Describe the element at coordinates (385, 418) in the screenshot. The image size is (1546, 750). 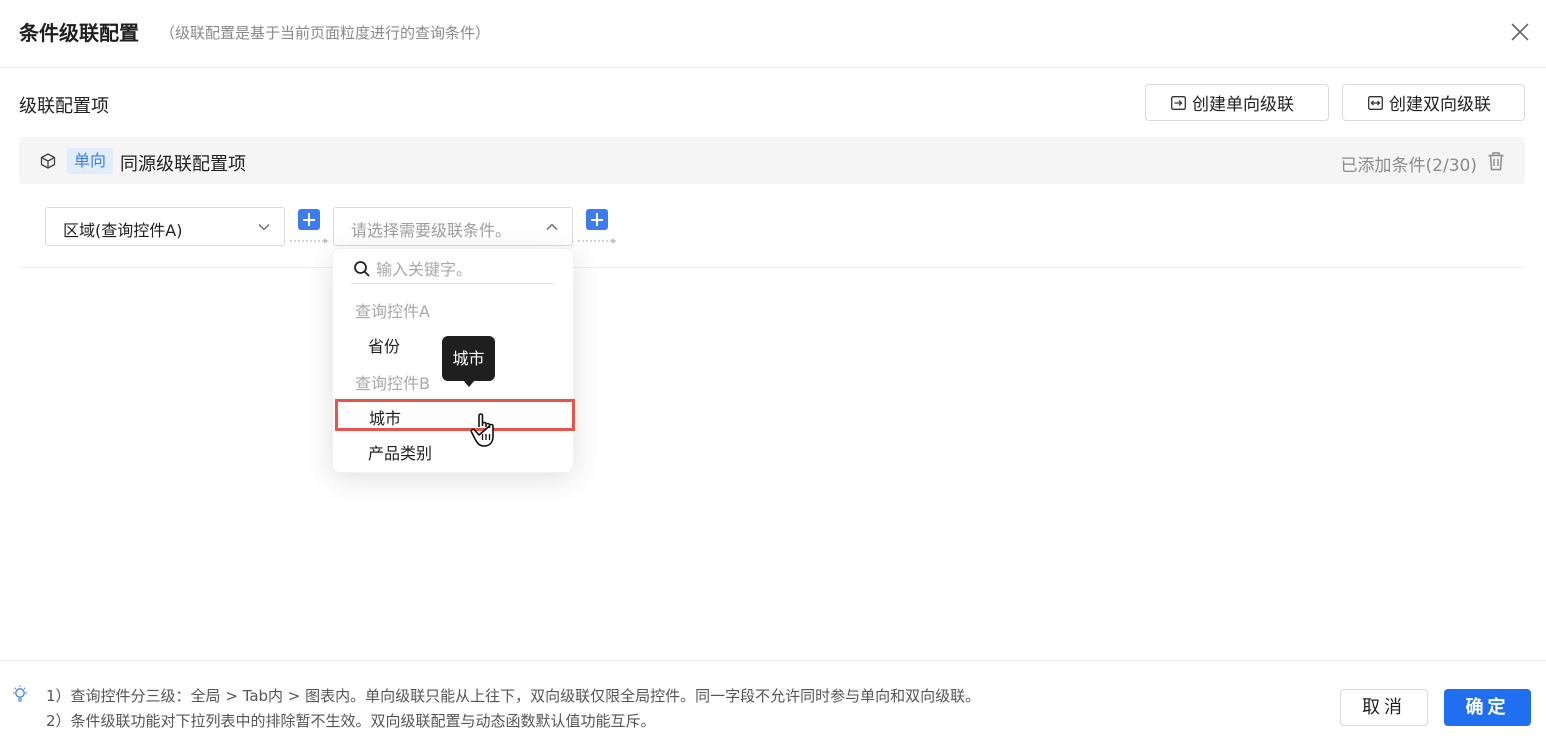
I see `option-label: 城市` at that location.